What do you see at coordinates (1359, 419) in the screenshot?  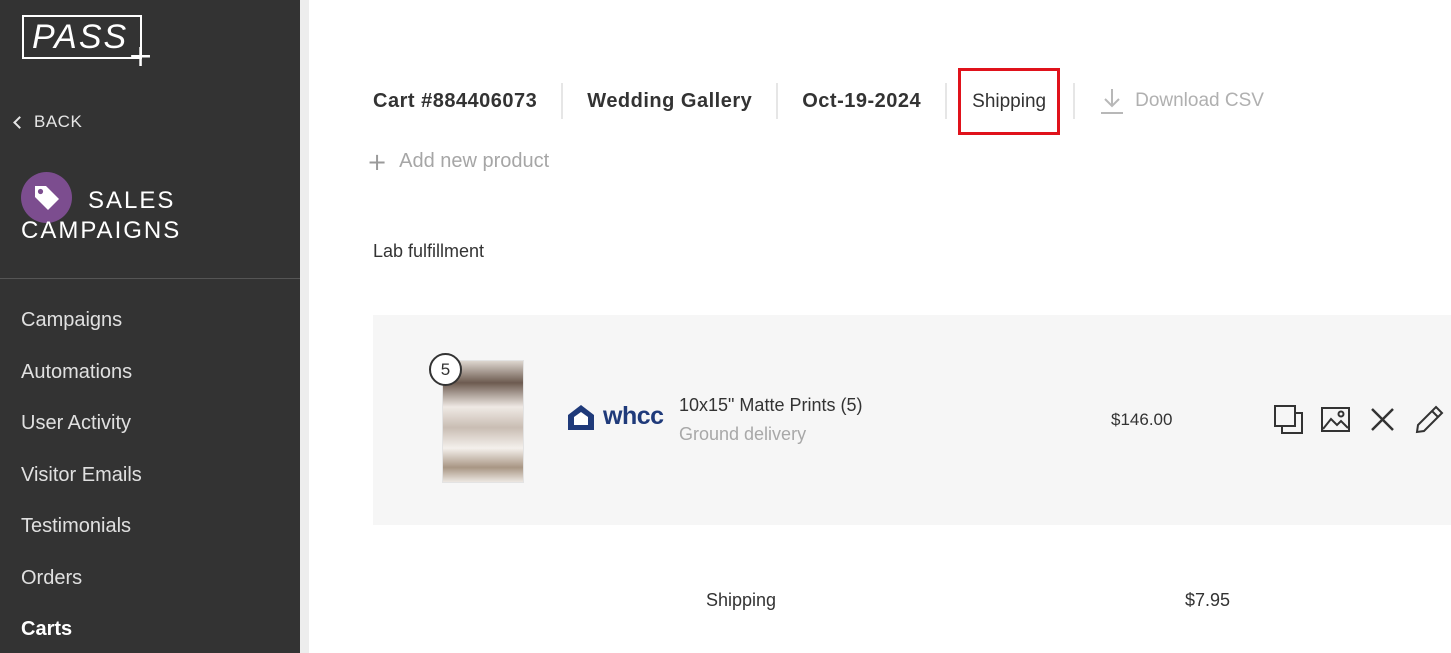 I see `product-actions` at bounding box center [1359, 419].